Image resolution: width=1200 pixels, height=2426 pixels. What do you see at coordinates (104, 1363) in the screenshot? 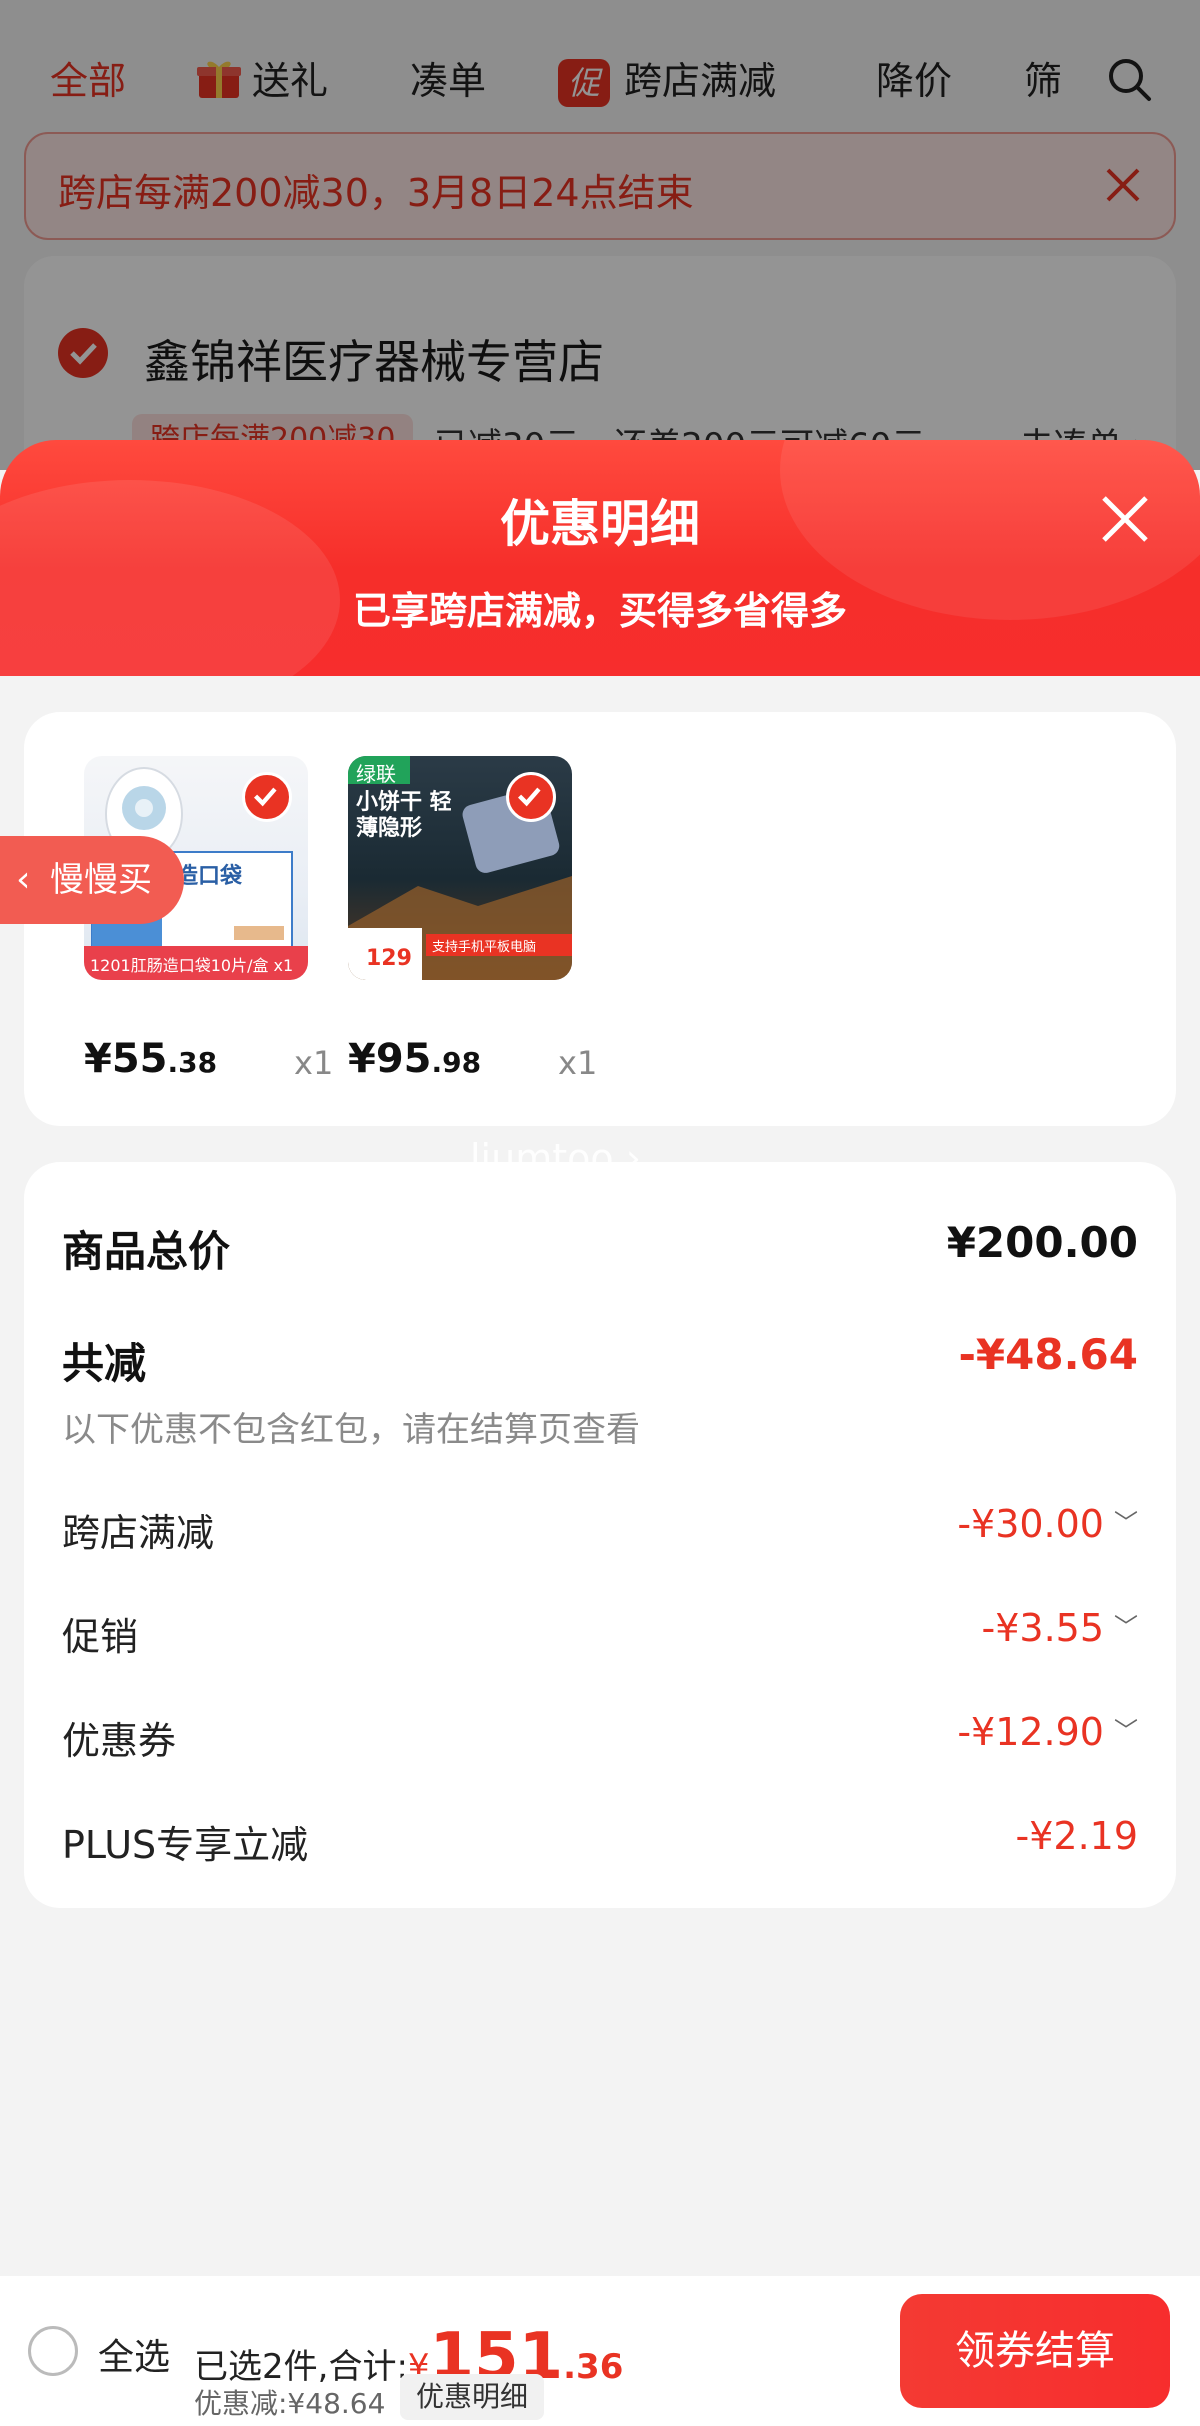
I see `total-discount-label: 共减` at bounding box center [104, 1363].